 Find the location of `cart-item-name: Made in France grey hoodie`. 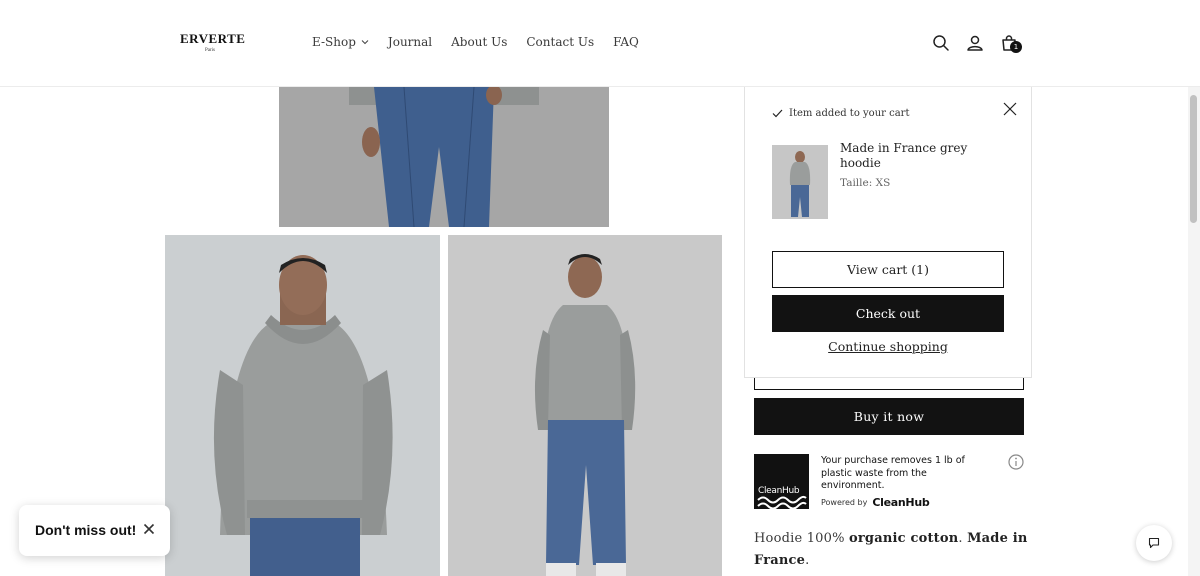

cart-item-name: Made in France grey hoodie is located at coordinates (904, 155).